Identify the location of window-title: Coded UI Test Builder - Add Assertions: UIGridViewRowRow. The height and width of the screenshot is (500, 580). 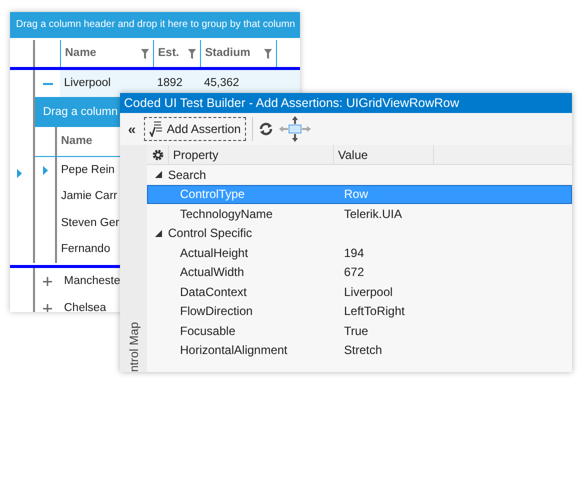
(346, 103).